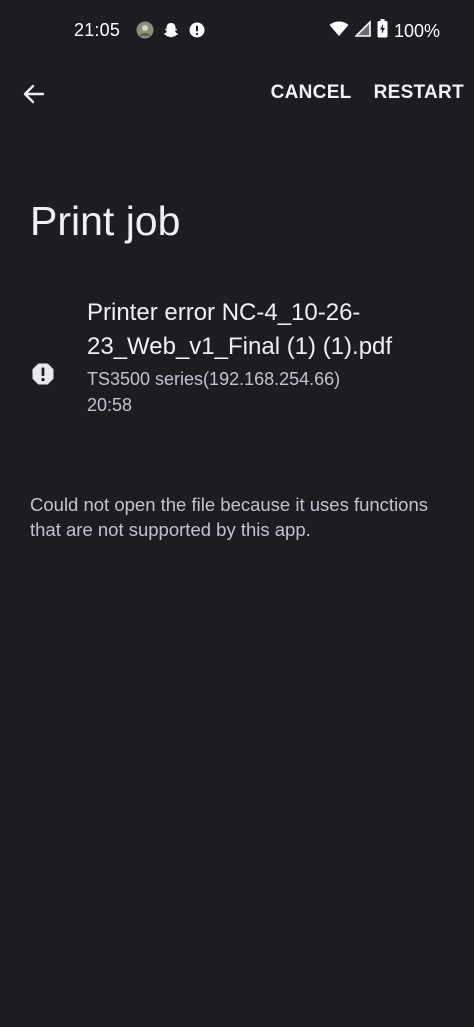  I want to click on alert-icon, so click(197, 30).